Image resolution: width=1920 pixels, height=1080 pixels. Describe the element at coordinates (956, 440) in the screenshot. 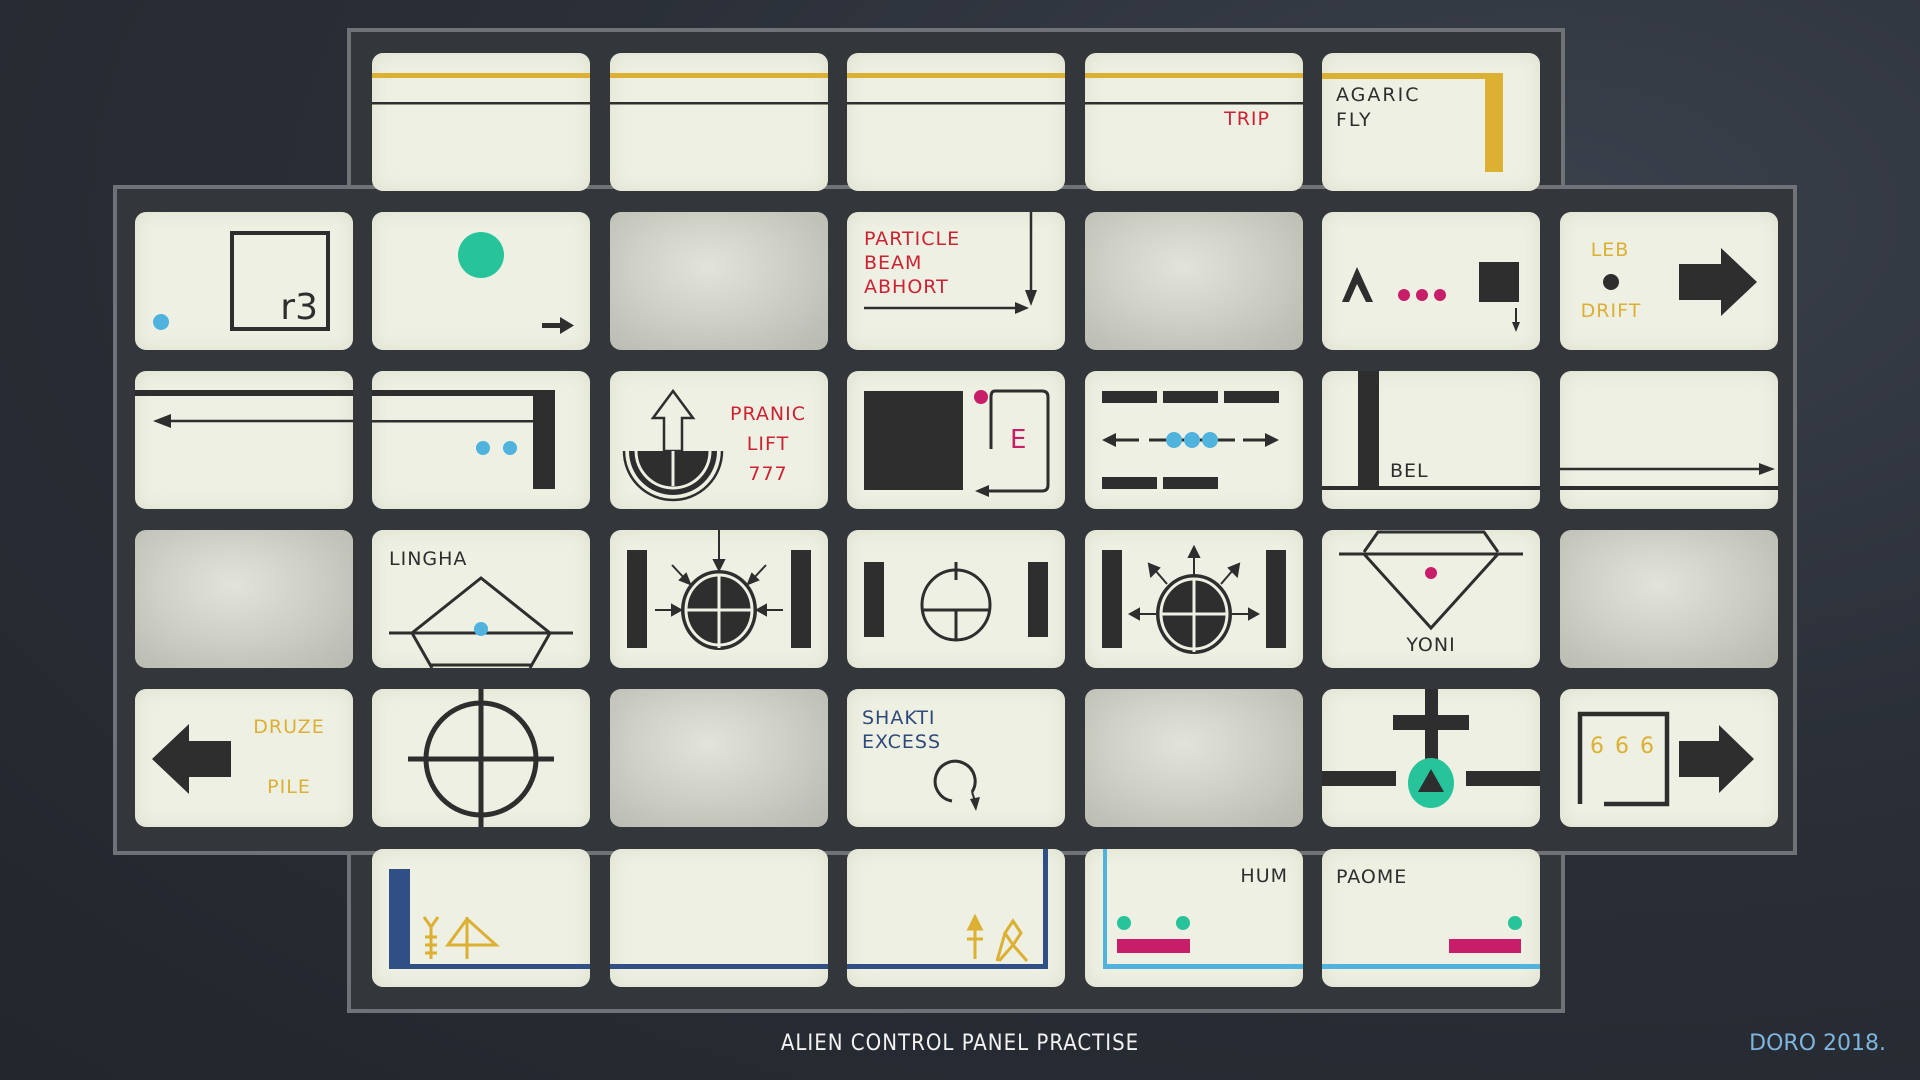

I see `tile-e-switch: E` at that location.